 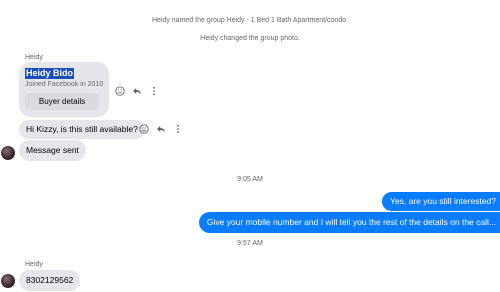 What do you see at coordinates (82, 129) in the screenshot?
I see `incoming-message: Hi Kizzy, is this still available?` at bounding box center [82, 129].